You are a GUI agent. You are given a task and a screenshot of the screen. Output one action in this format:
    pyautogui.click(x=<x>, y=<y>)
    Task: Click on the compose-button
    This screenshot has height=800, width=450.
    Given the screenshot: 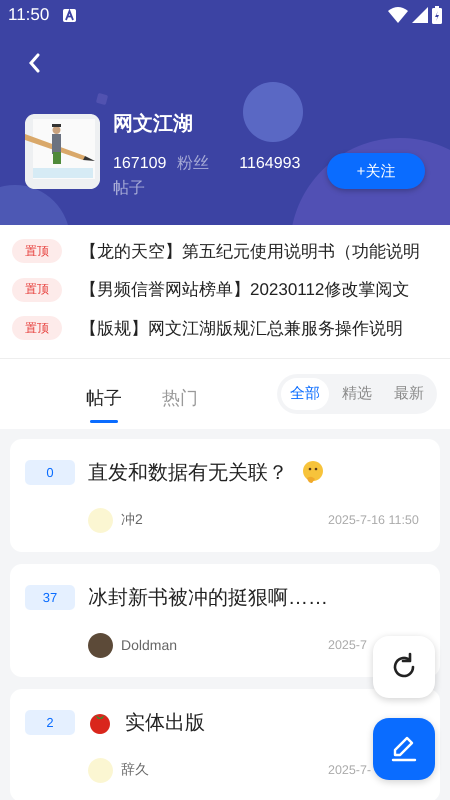 What is the action you would take?
    pyautogui.click(x=404, y=749)
    